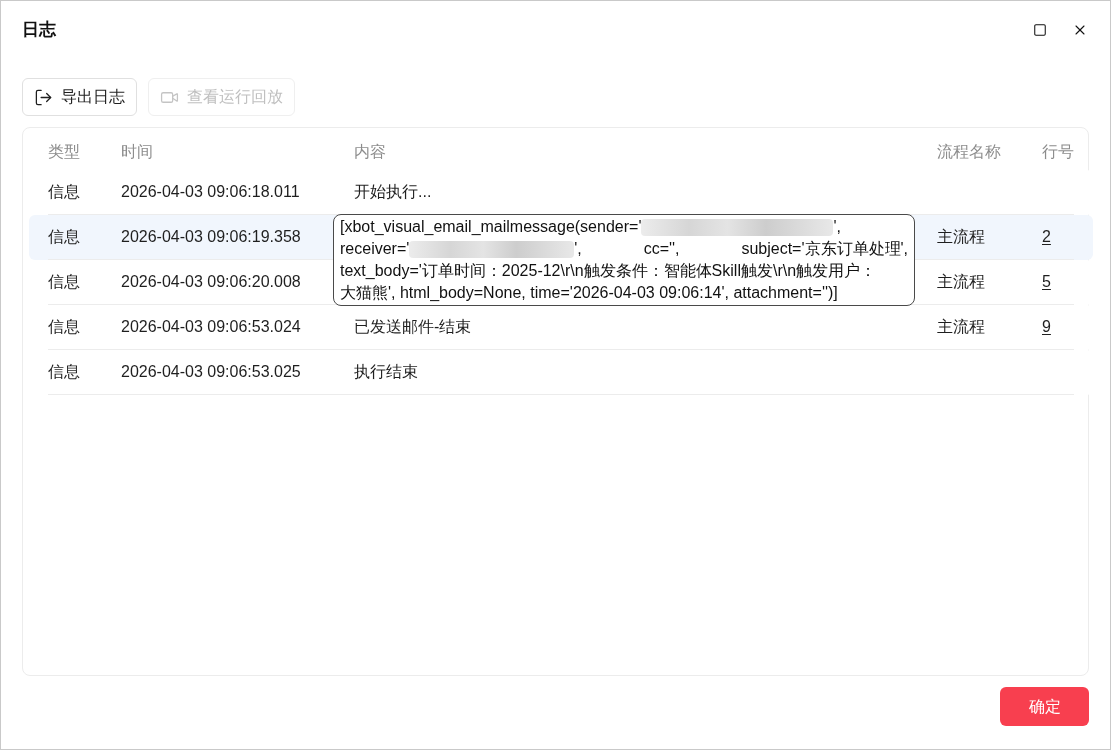 The height and width of the screenshot is (750, 1111). I want to click on column-header: 类型, so click(64, 152).